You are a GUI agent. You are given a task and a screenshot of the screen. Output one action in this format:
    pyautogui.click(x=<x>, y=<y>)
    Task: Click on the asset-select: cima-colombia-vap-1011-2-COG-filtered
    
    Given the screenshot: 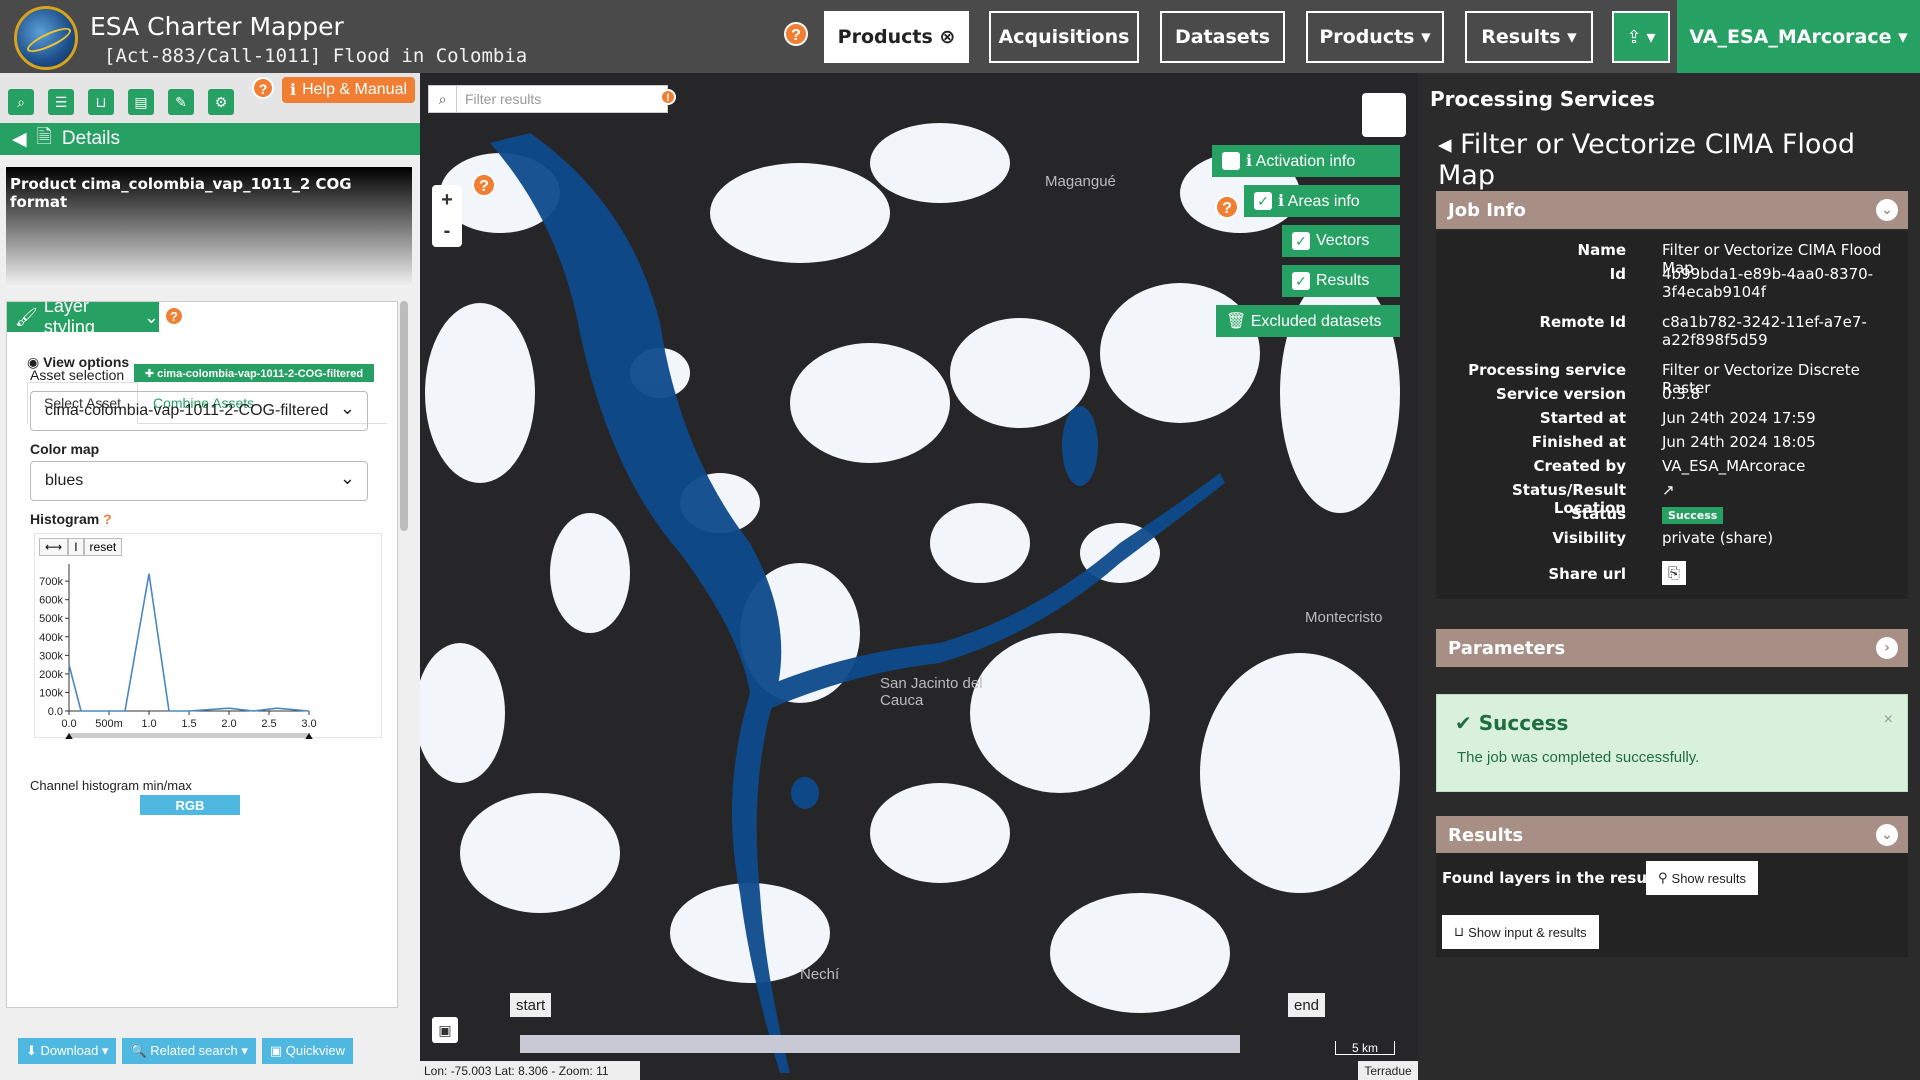 What is the action you would take?
    pyautogui.click(x=199, y=411)
    